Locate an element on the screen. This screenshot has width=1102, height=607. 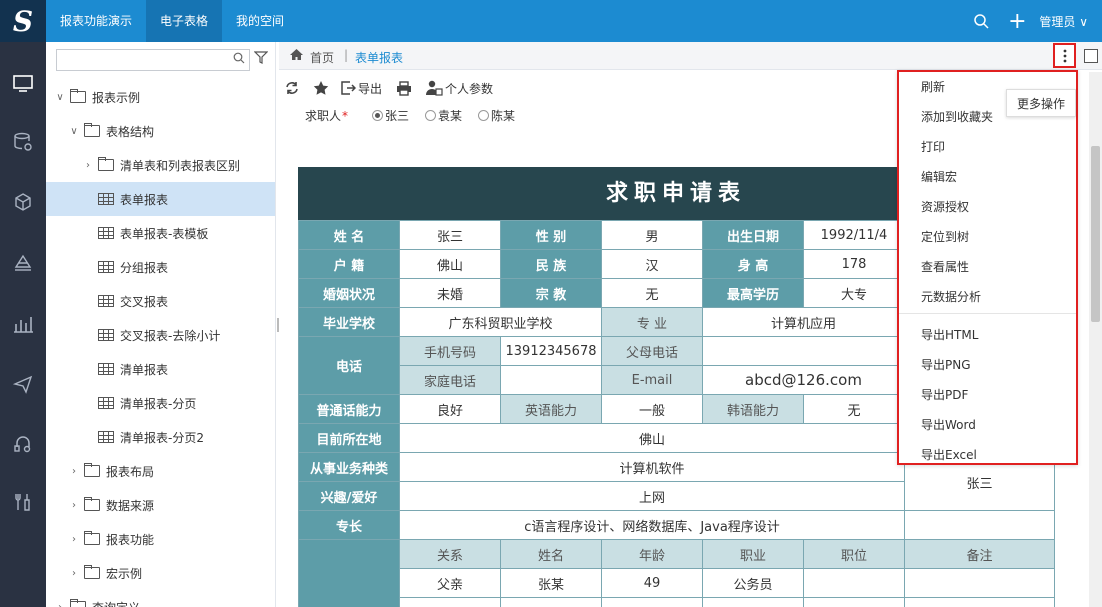
send-icon is located at coordinates (23, 384).